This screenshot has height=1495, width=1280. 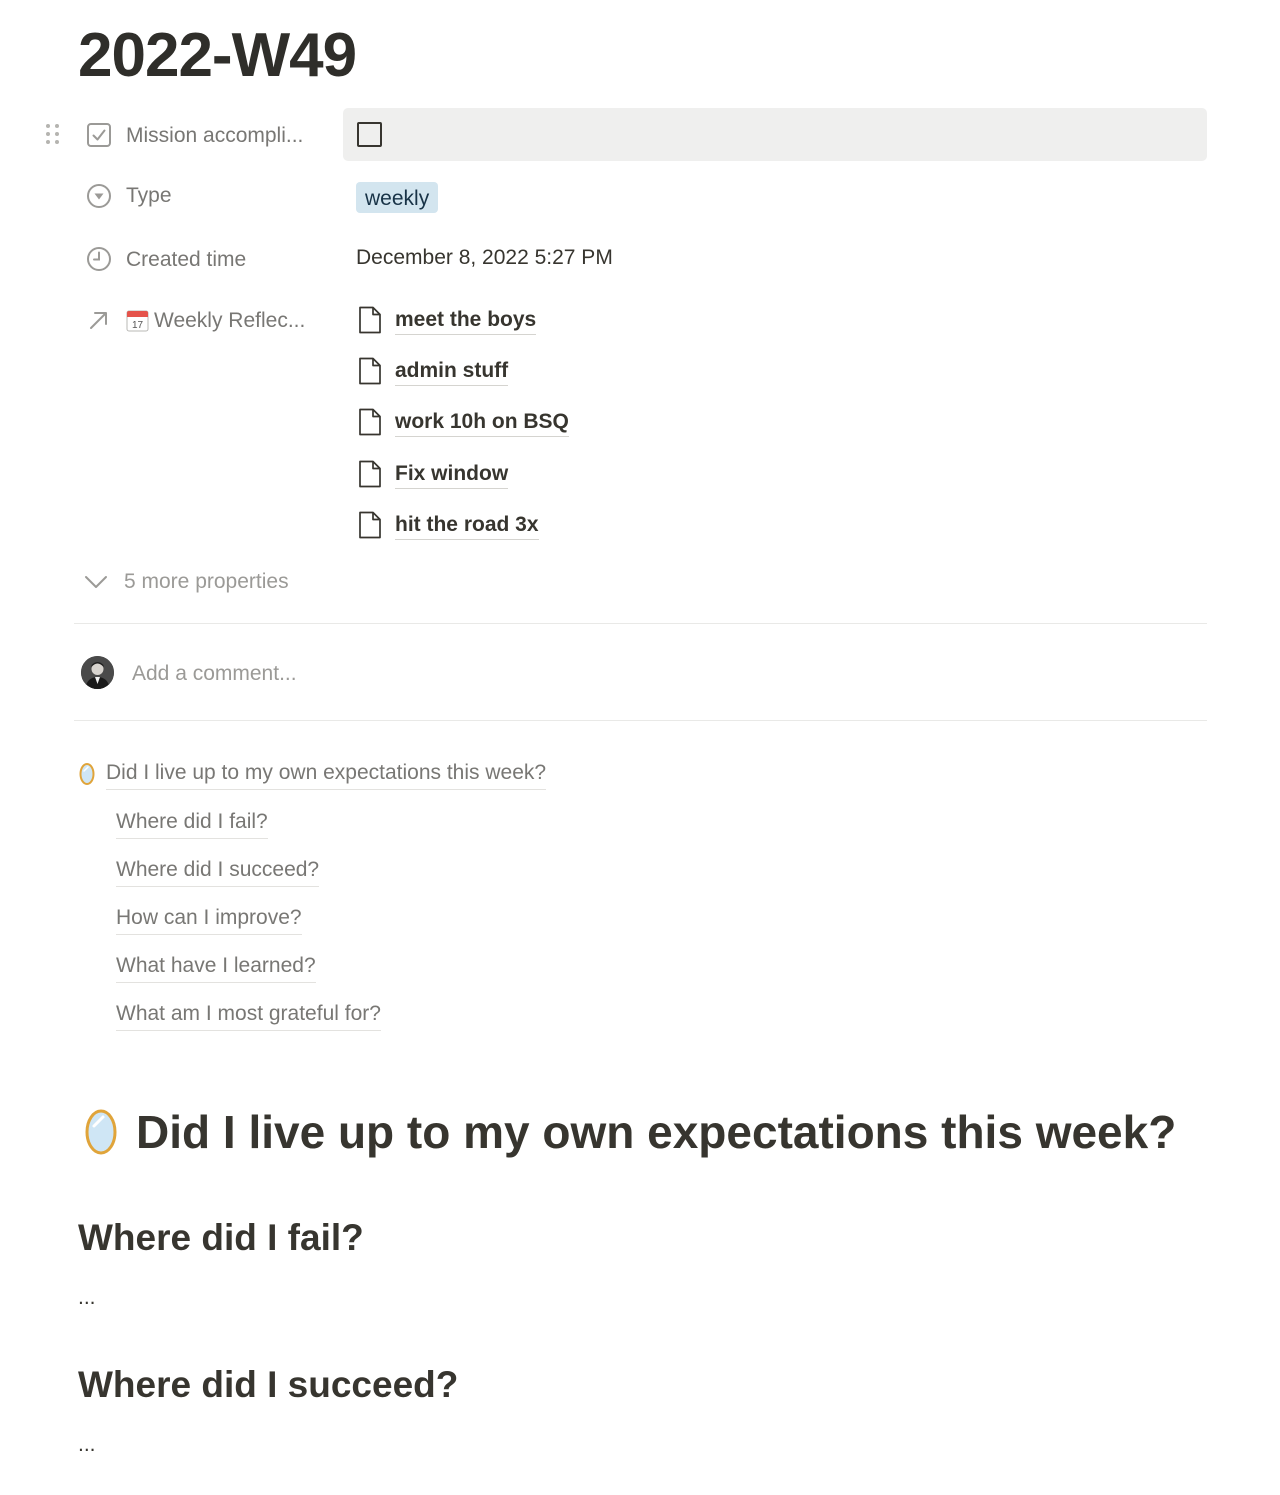 I want to click on select-property-icon, so click(x=99, y=196).